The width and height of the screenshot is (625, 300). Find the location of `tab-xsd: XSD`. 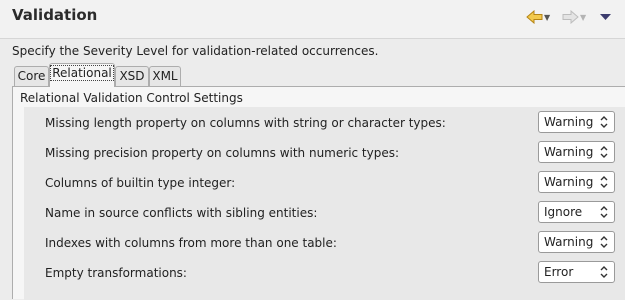

tab-xsd: XSD is located at coordinates (132, 76).